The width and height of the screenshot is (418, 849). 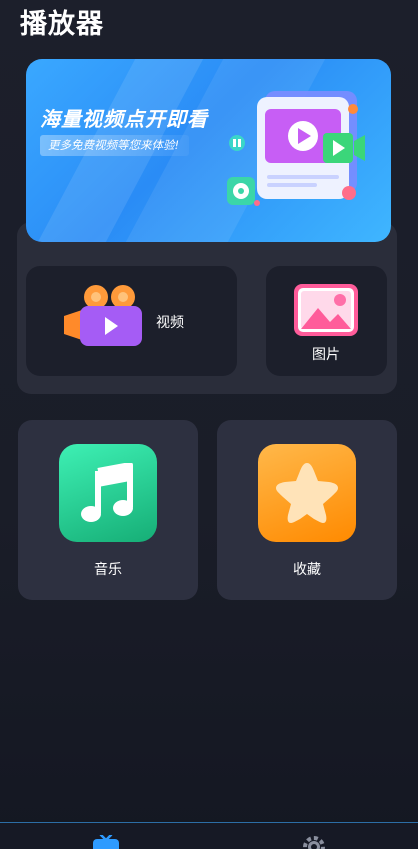 I want to click on music-card: 音乐, so click(x=108, y=510).